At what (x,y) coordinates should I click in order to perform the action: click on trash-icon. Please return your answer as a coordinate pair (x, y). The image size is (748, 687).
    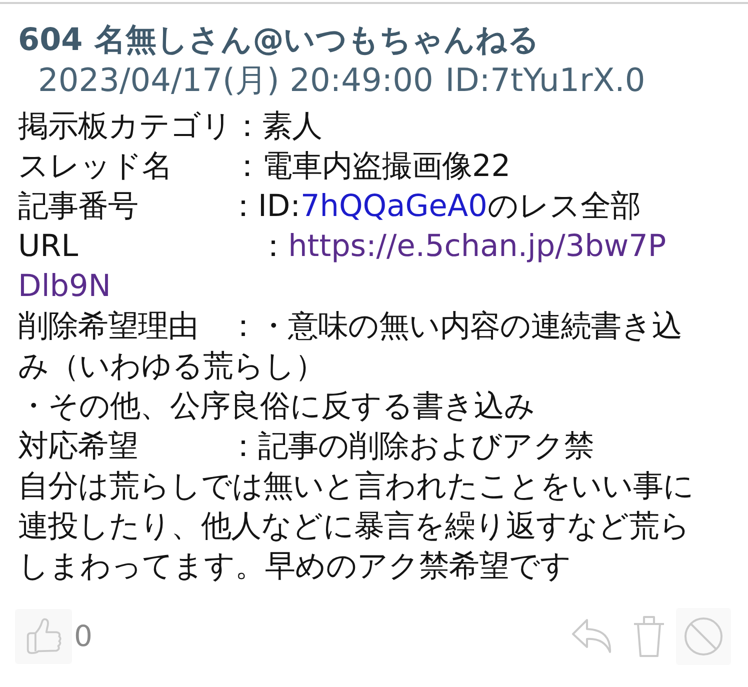
    Looking at the image, I should click on (649, 636).